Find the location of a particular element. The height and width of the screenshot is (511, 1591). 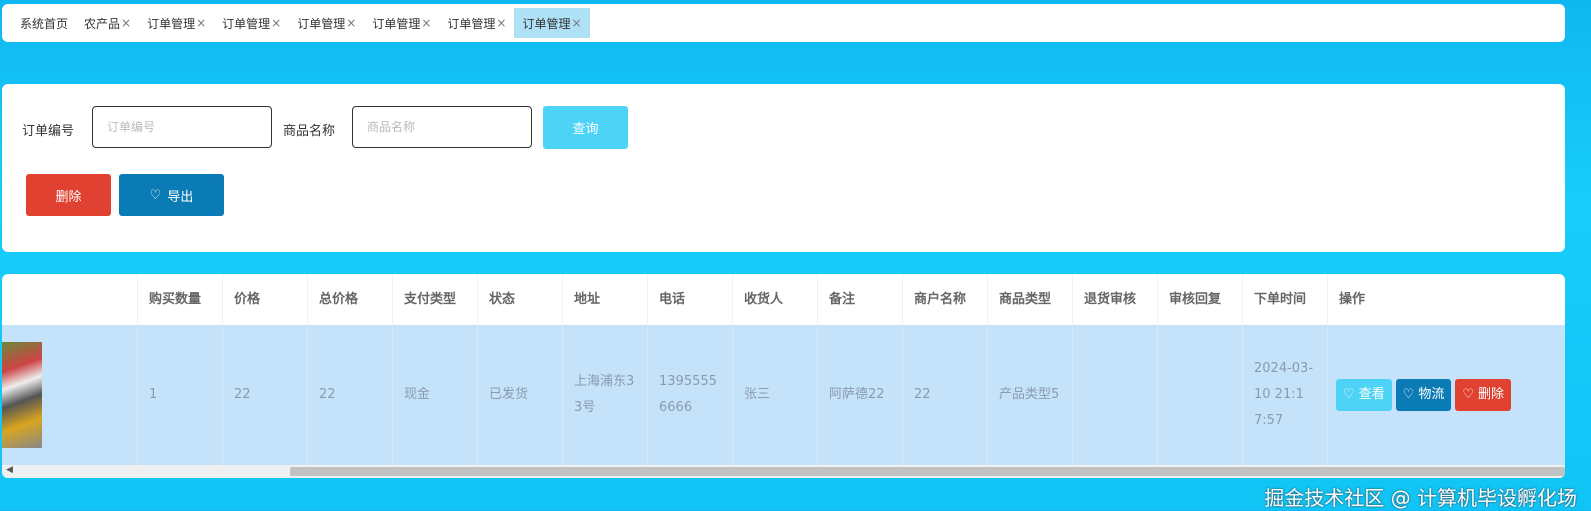

action-label: 查看 is located at coordinates (1371, 394).